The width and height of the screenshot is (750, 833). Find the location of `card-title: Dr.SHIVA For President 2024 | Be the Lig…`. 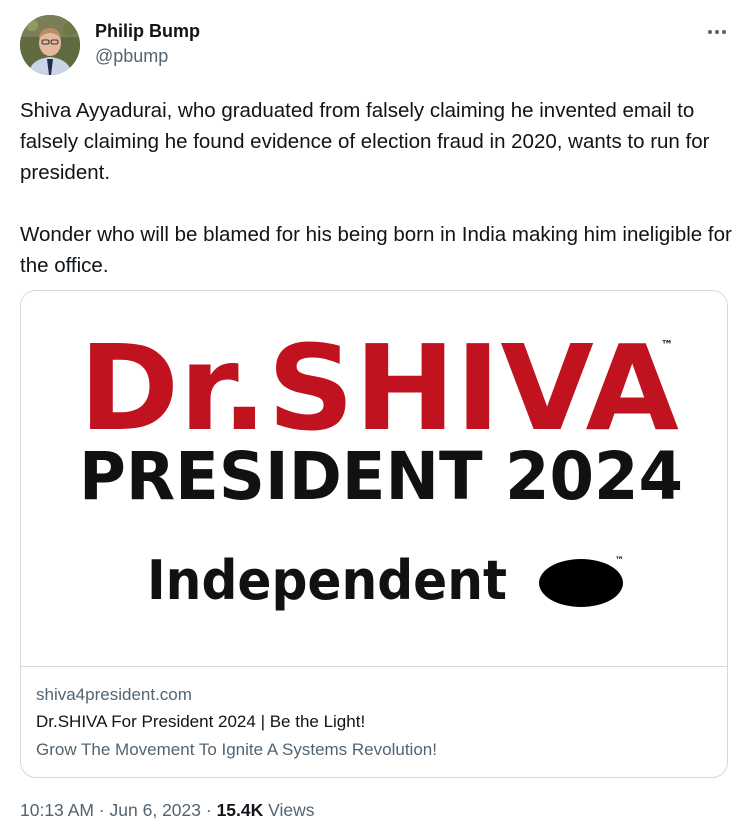

card-title: Dr.SHIVA For President 2024 | Be the Lig… is located at coordinates (201, 721).